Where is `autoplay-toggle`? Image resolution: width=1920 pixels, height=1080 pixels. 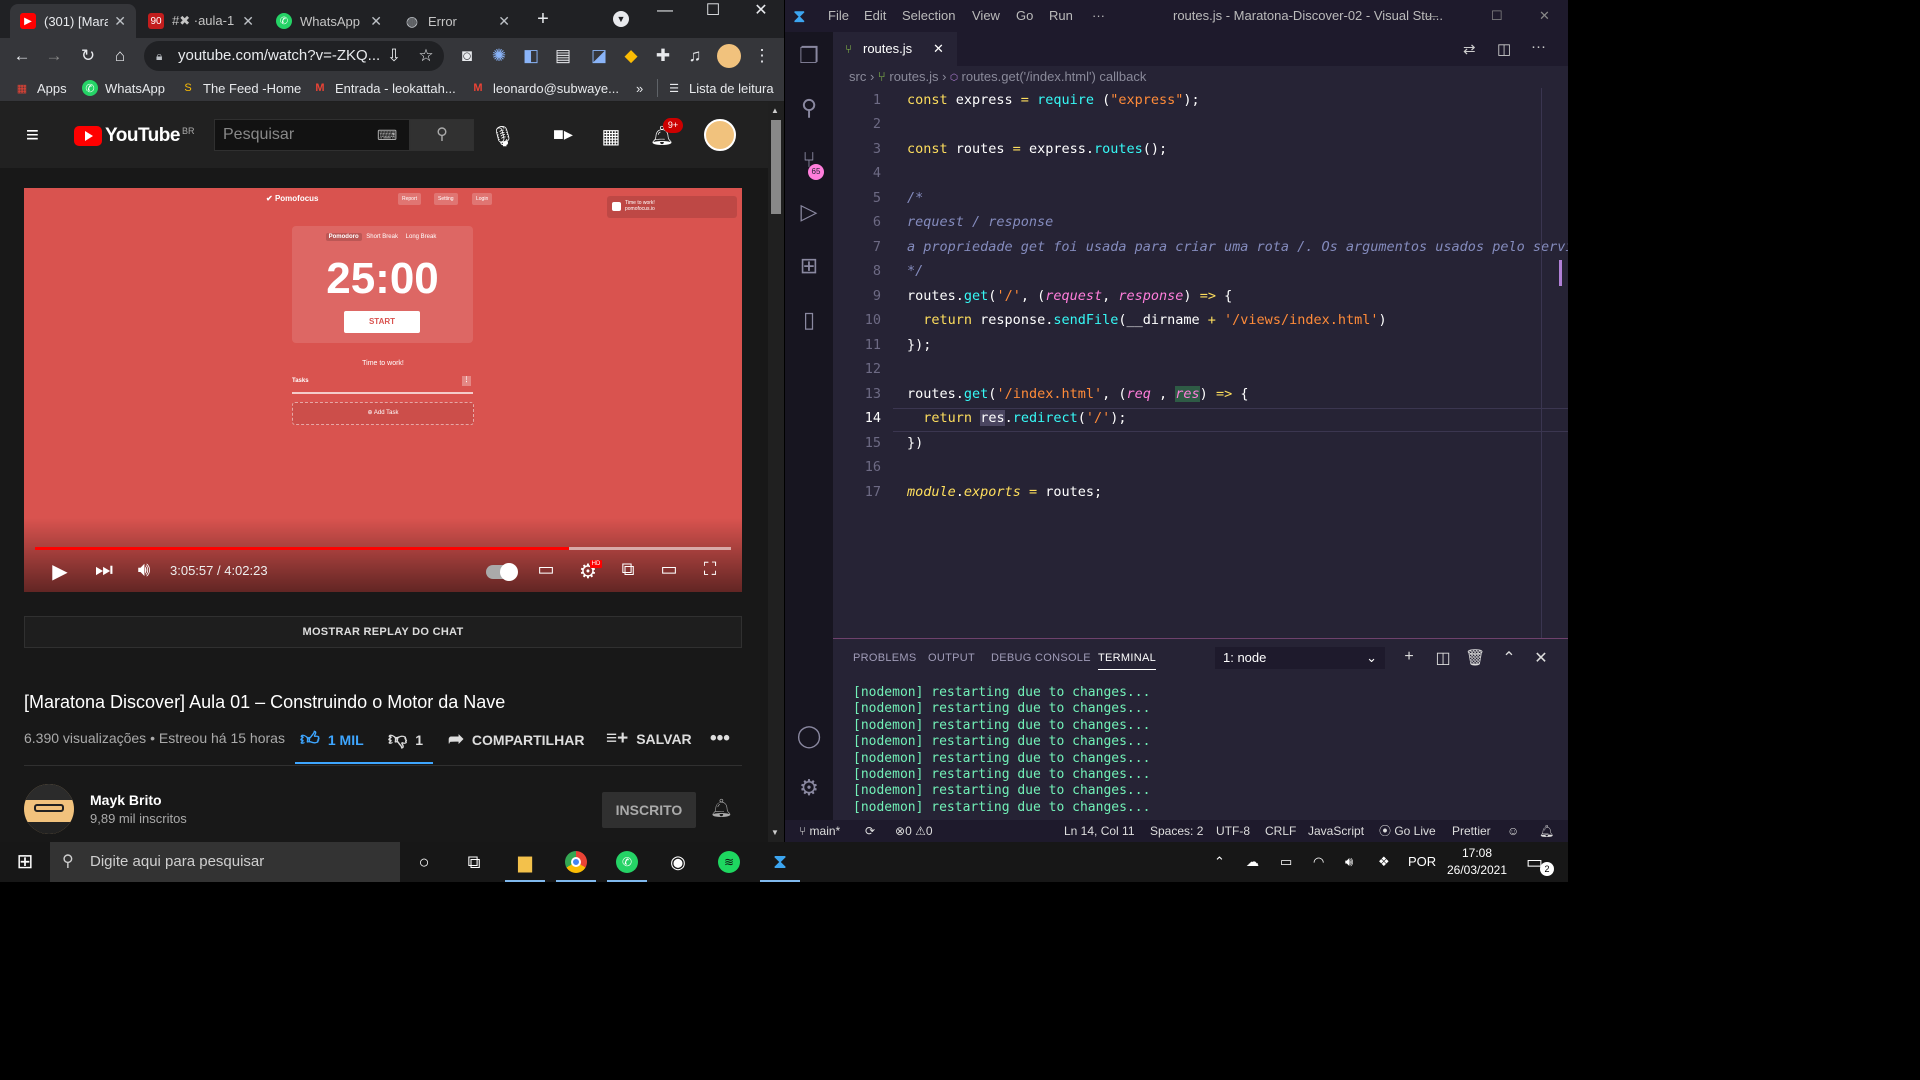 autoplay-toggle is located at coordinates (502, 572).